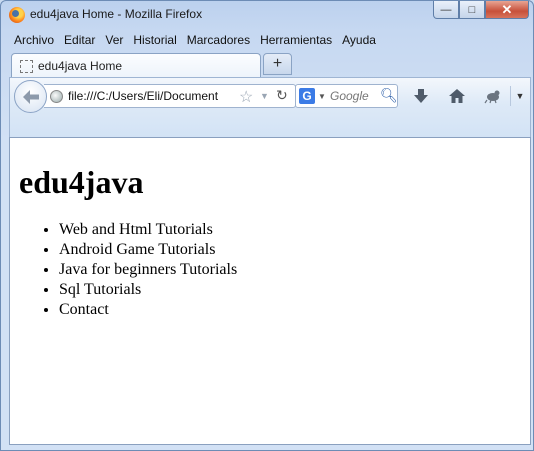 This screenshot has width=534, height=451. I want to click on search-input: Google, so click(349, 96).